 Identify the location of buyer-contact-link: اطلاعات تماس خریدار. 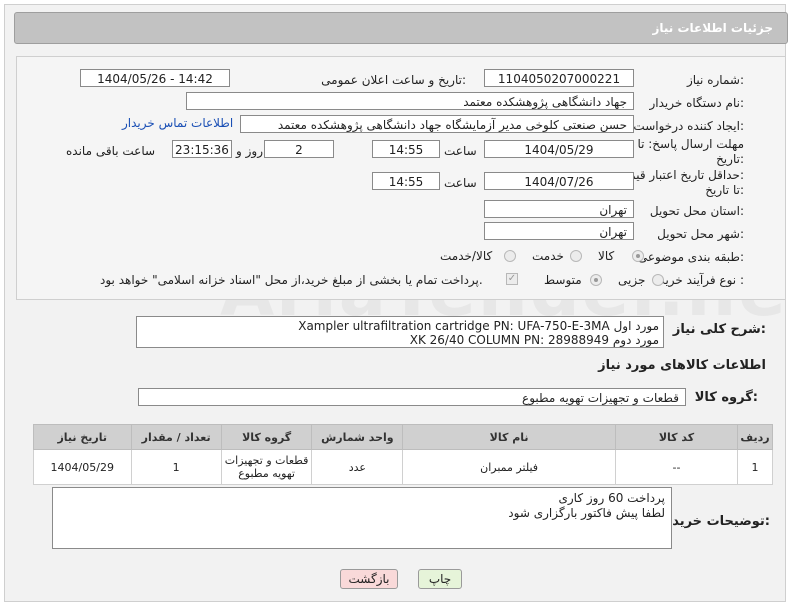
(177, 123).